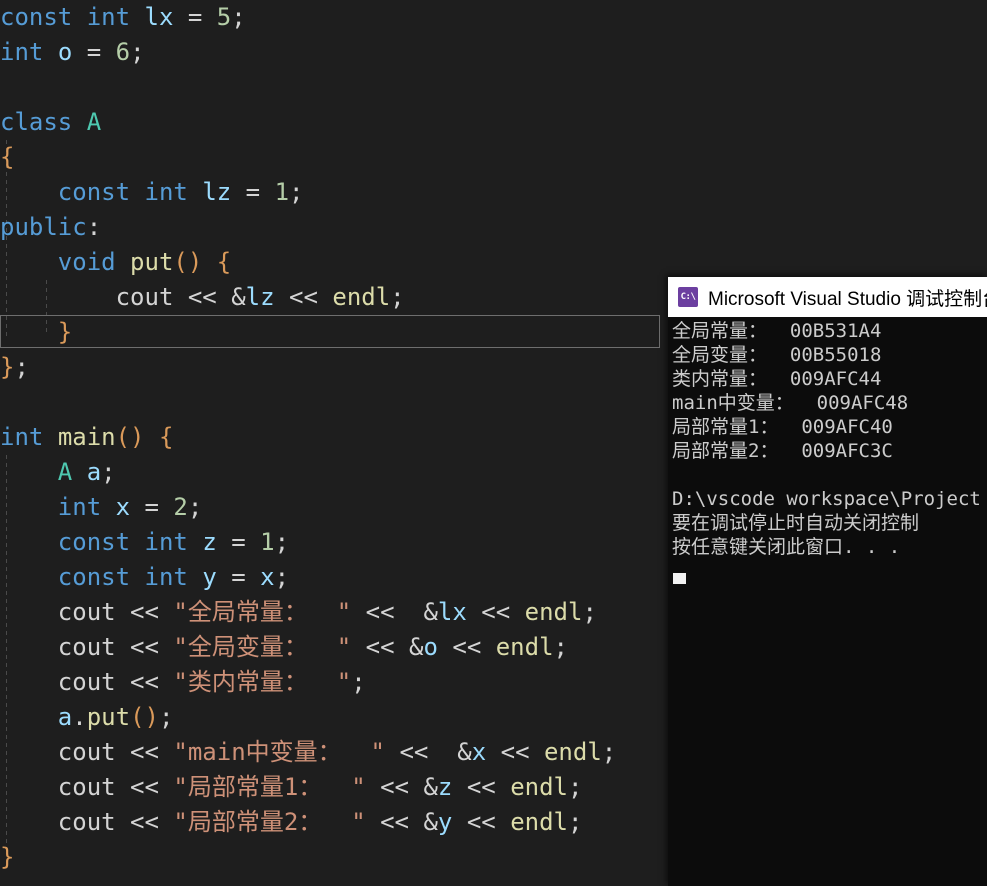 The width and height of the screenshot is (987, 886). Describe the element at coordinates (180, 507) in the screenshot. I see `code-token: 2` at that location.